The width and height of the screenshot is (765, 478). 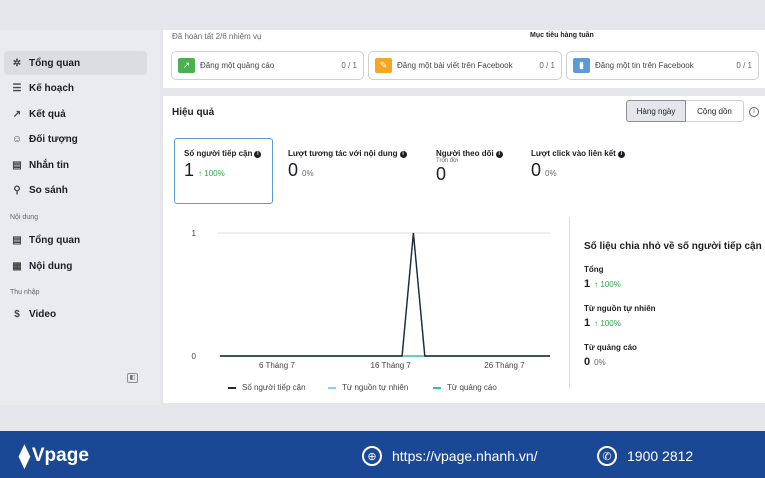 I want to click on sidebar-item-compare: ⚲ So sánh, so click(x=75, y=190).